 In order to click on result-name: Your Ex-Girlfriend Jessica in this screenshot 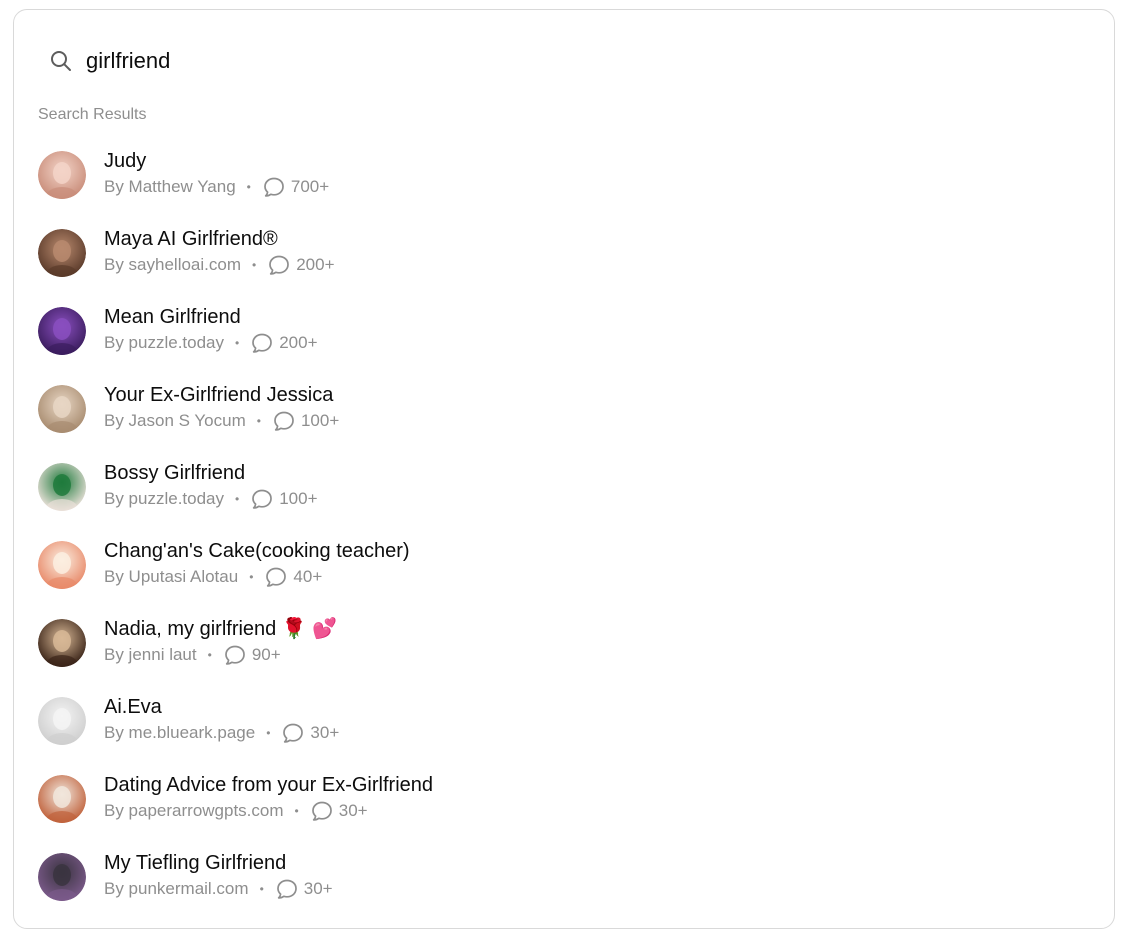, I will do `click(219, 395)`.